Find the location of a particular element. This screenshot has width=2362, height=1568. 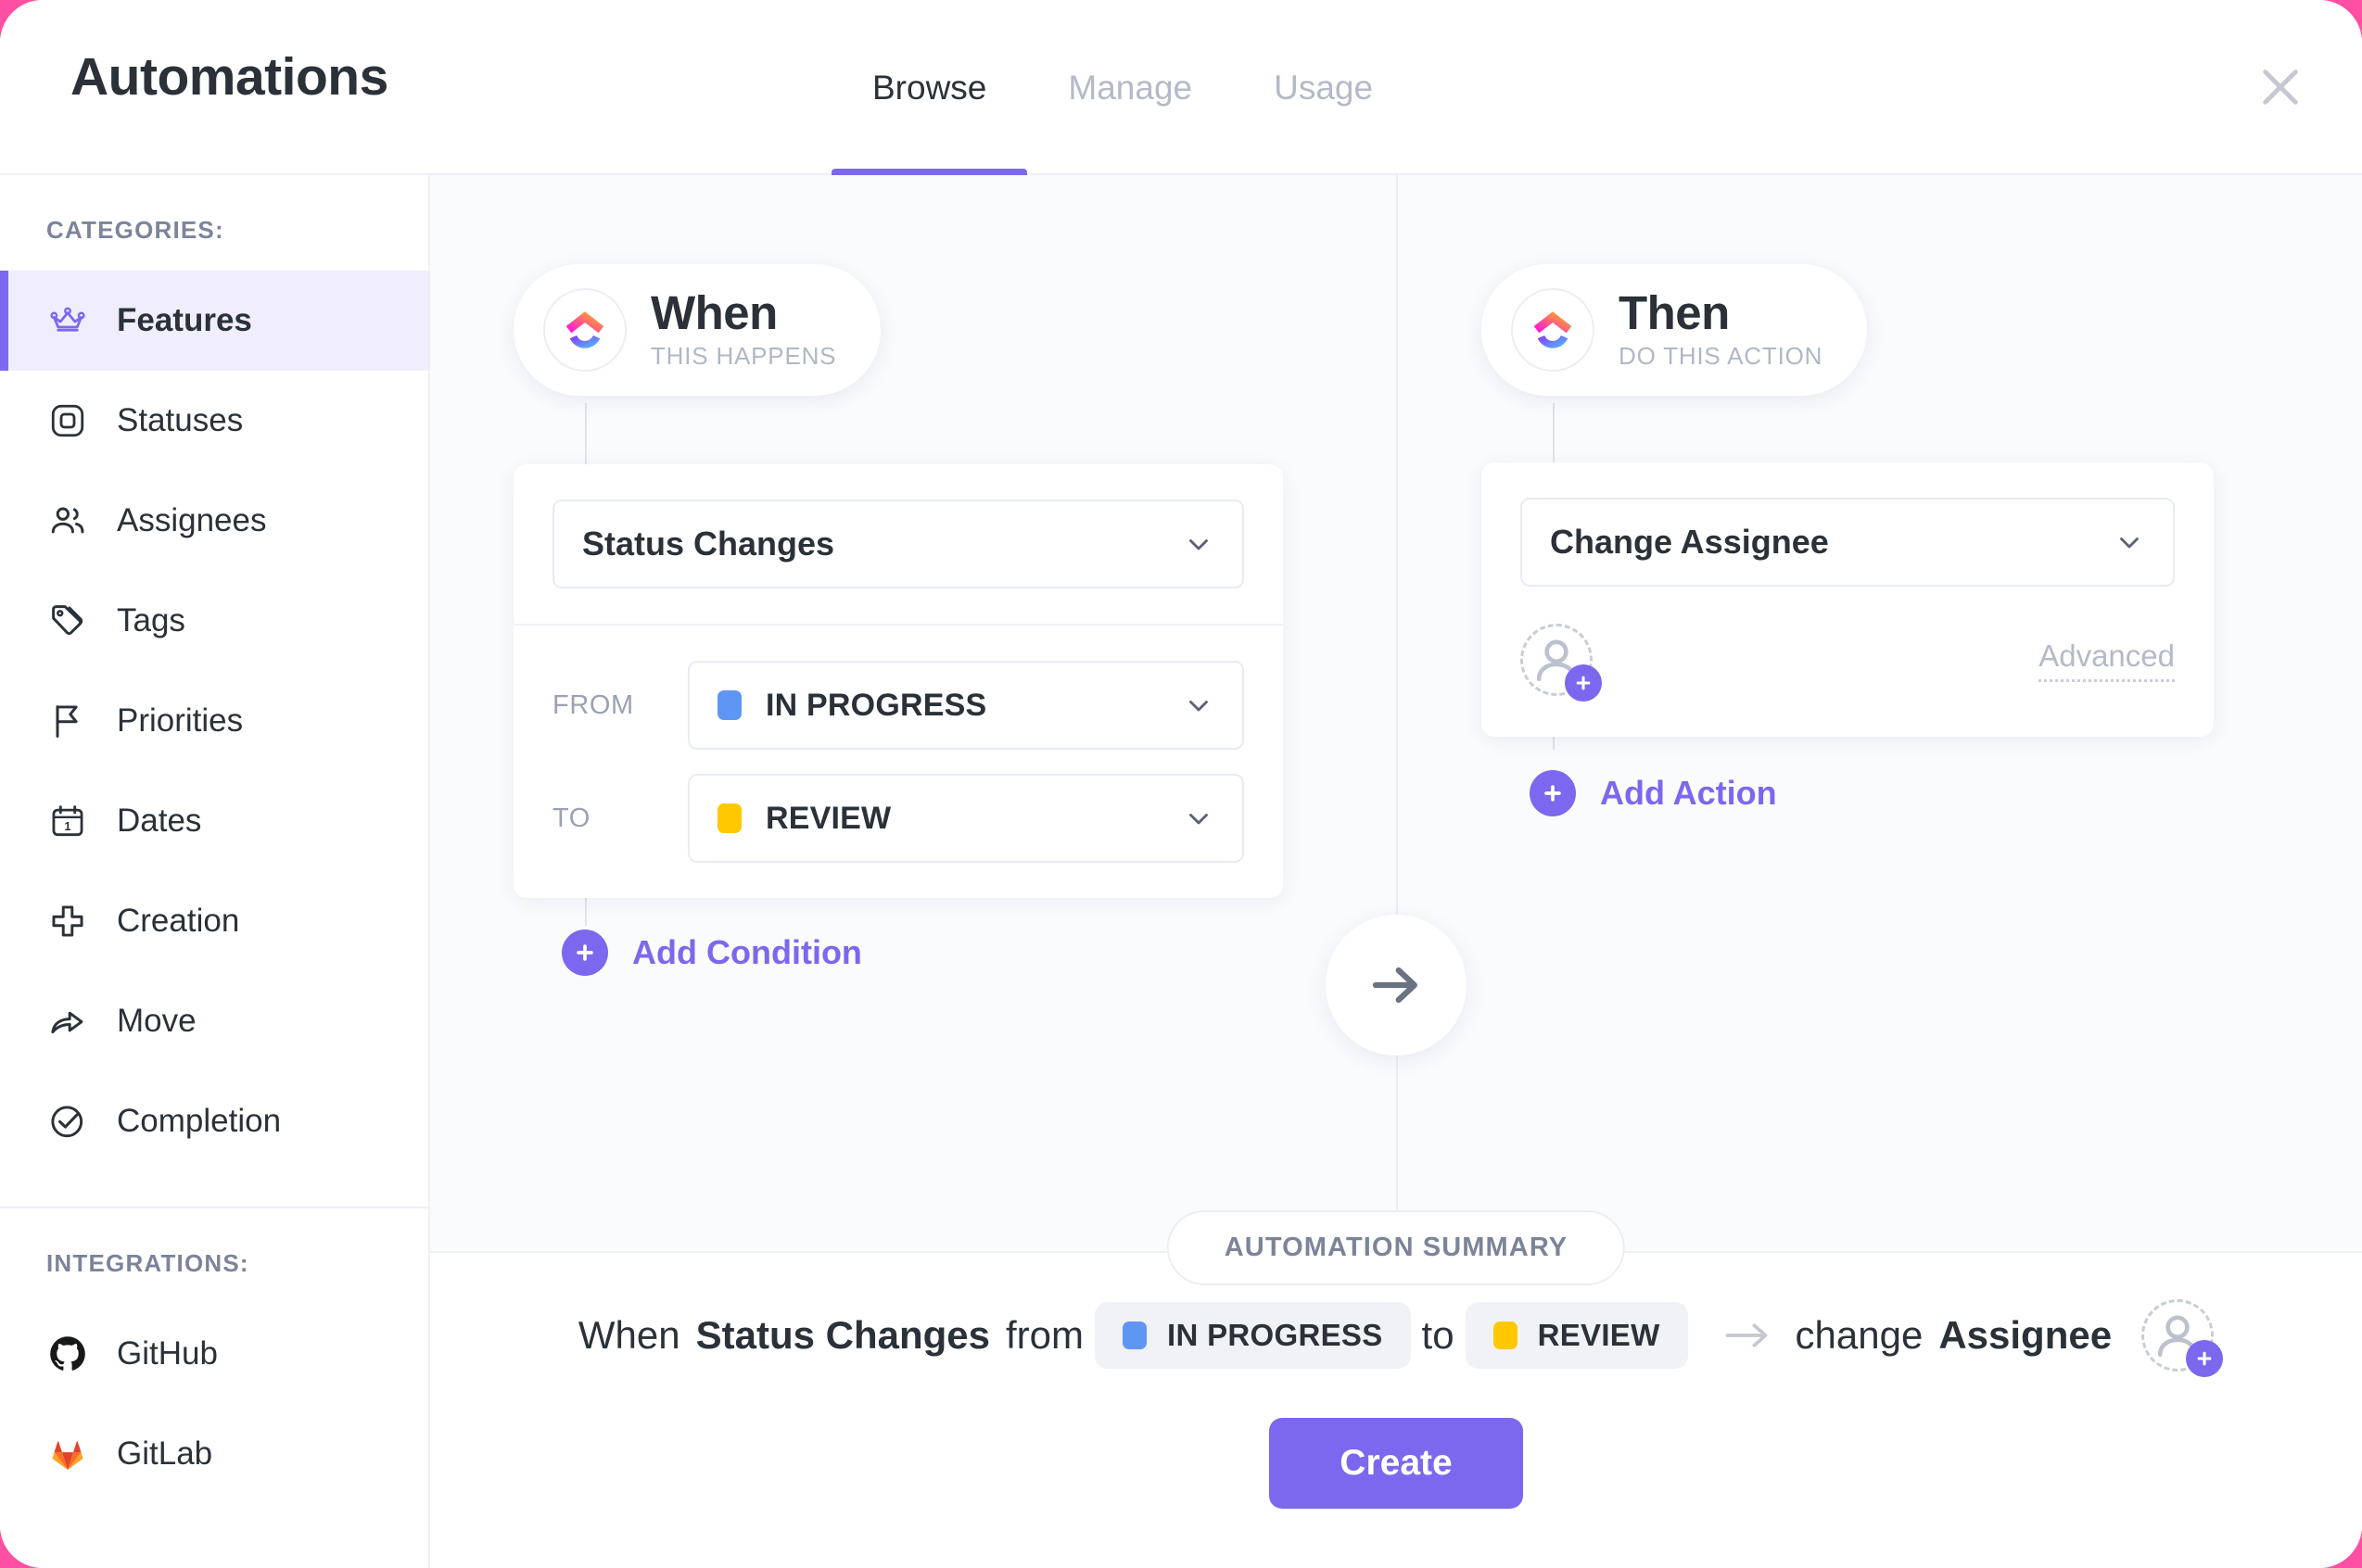

when-header-pill: When THIS HAPPENS is located at coordinates (698, 330).